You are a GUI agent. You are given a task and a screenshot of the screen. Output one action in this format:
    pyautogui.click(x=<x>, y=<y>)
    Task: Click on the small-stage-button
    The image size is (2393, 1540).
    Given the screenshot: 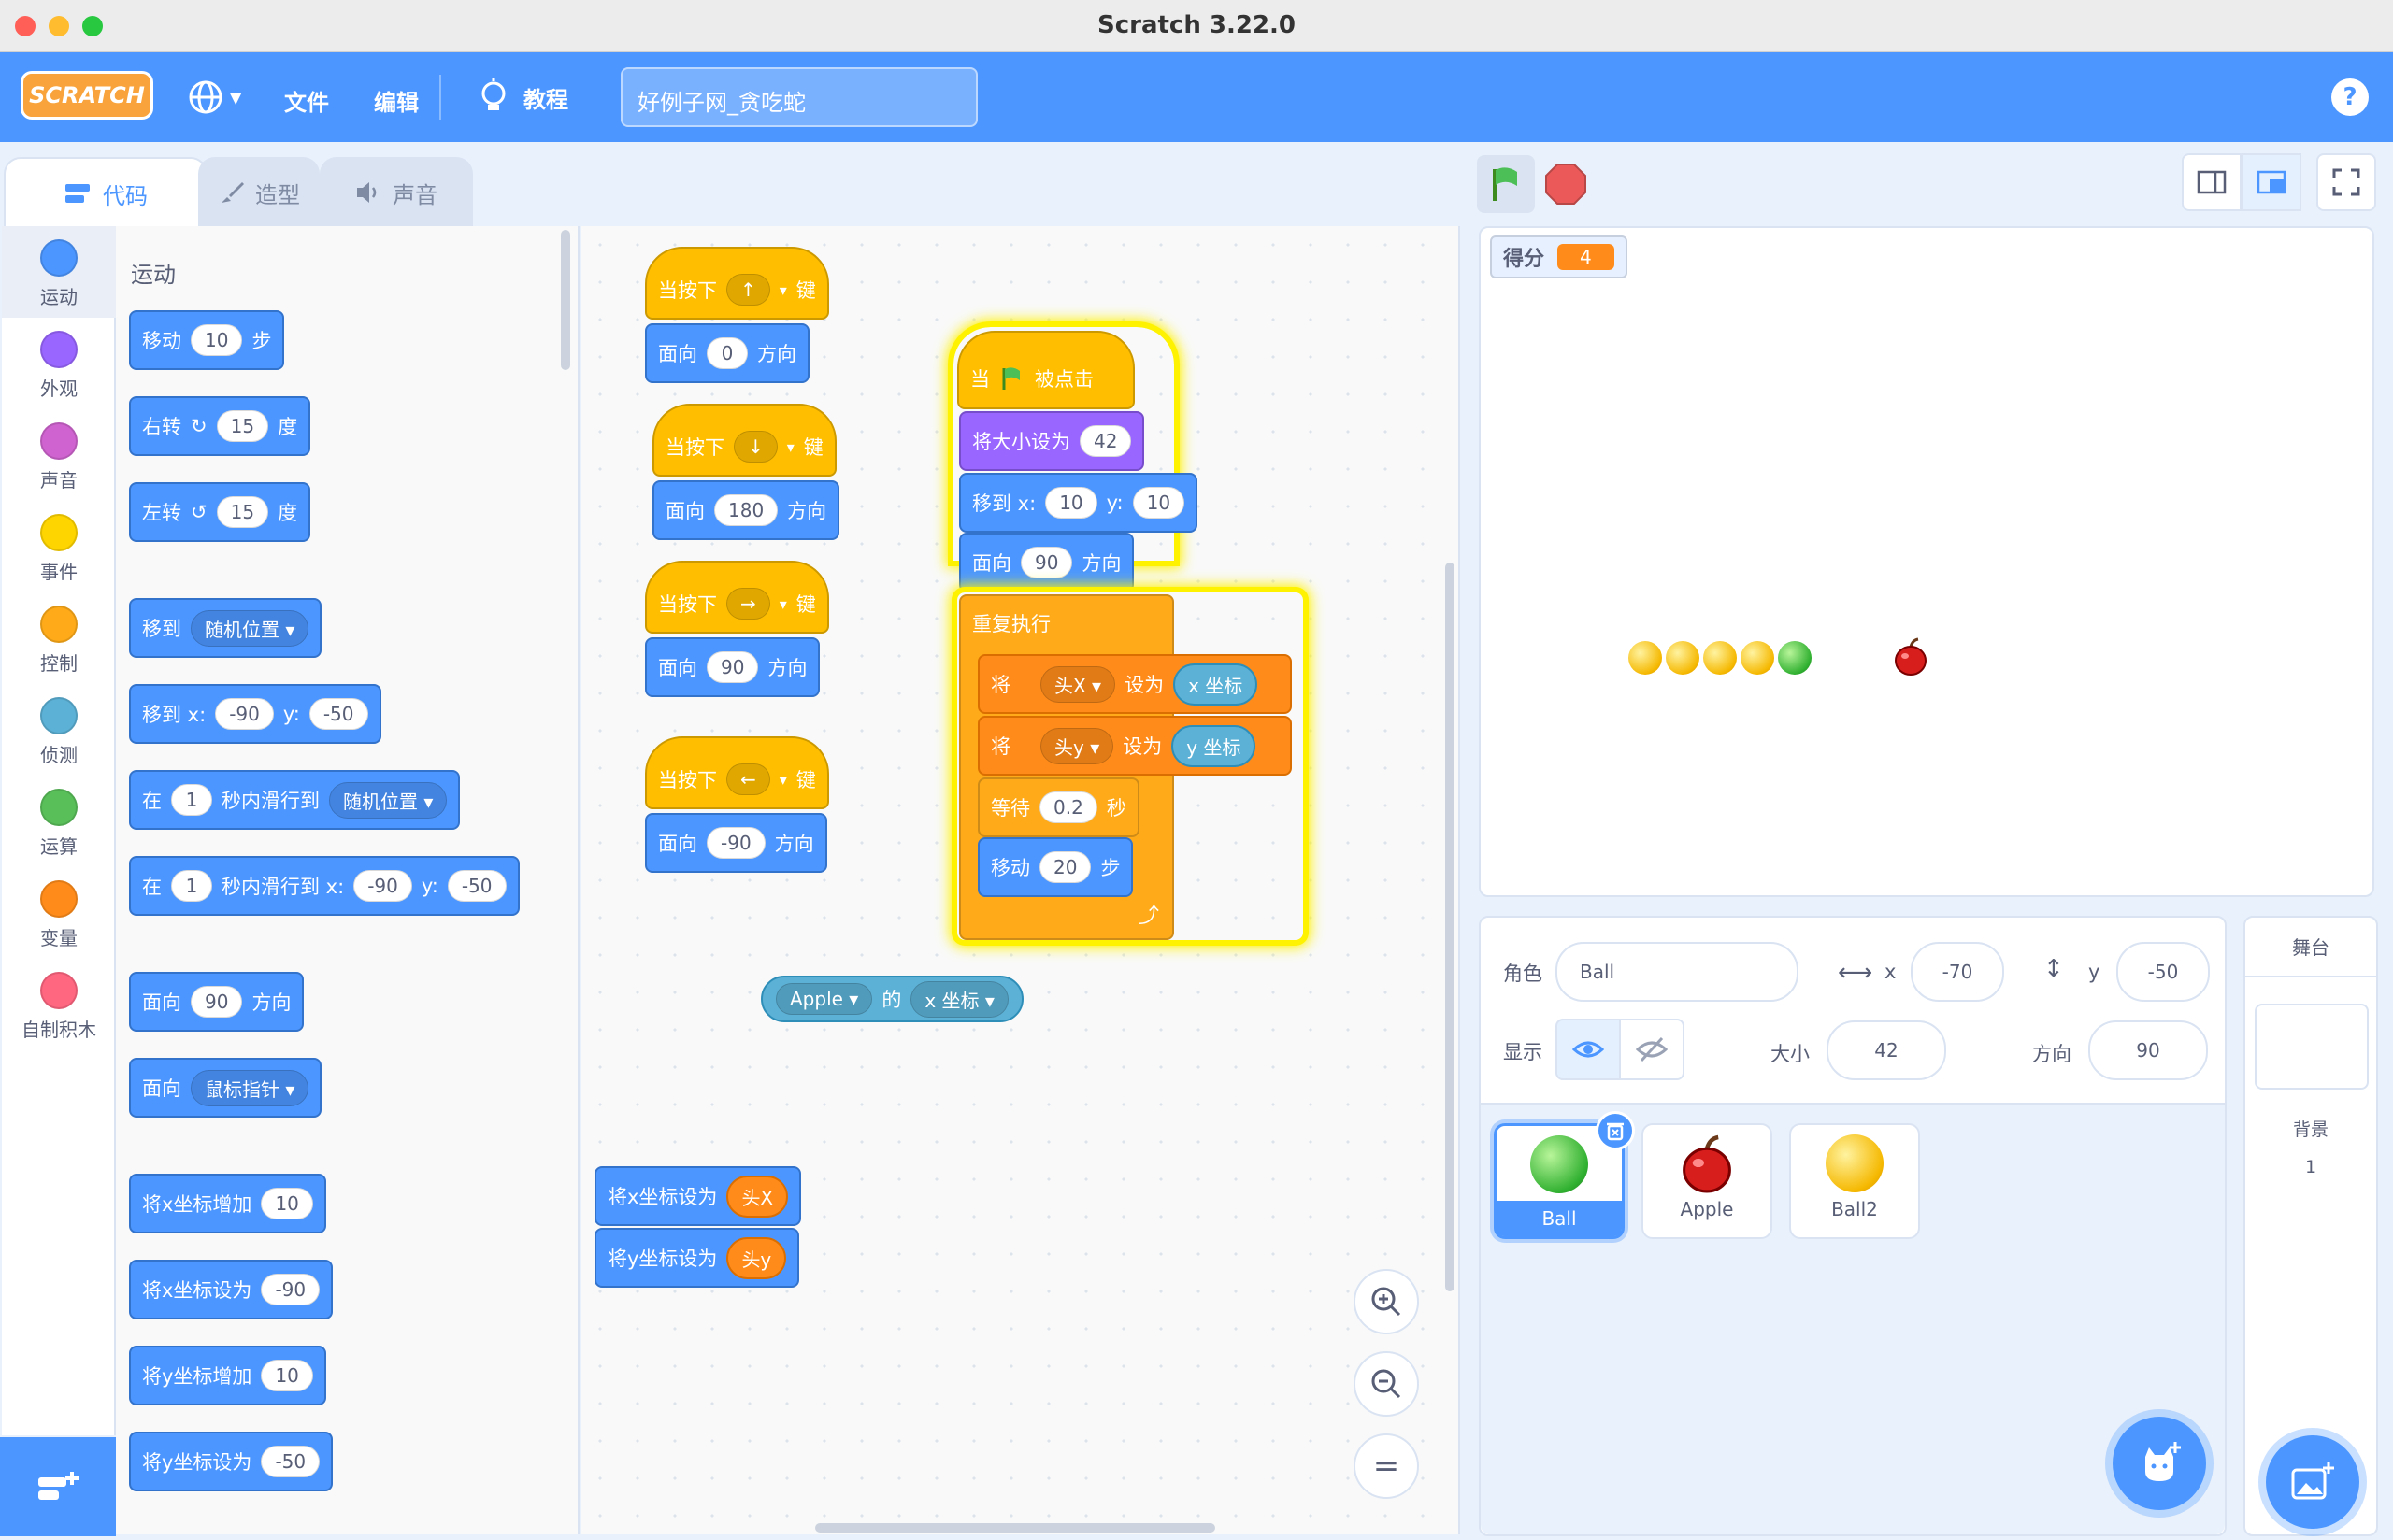 What is the action you would take?
    pyautogui.click(x=2212, y=182)
    